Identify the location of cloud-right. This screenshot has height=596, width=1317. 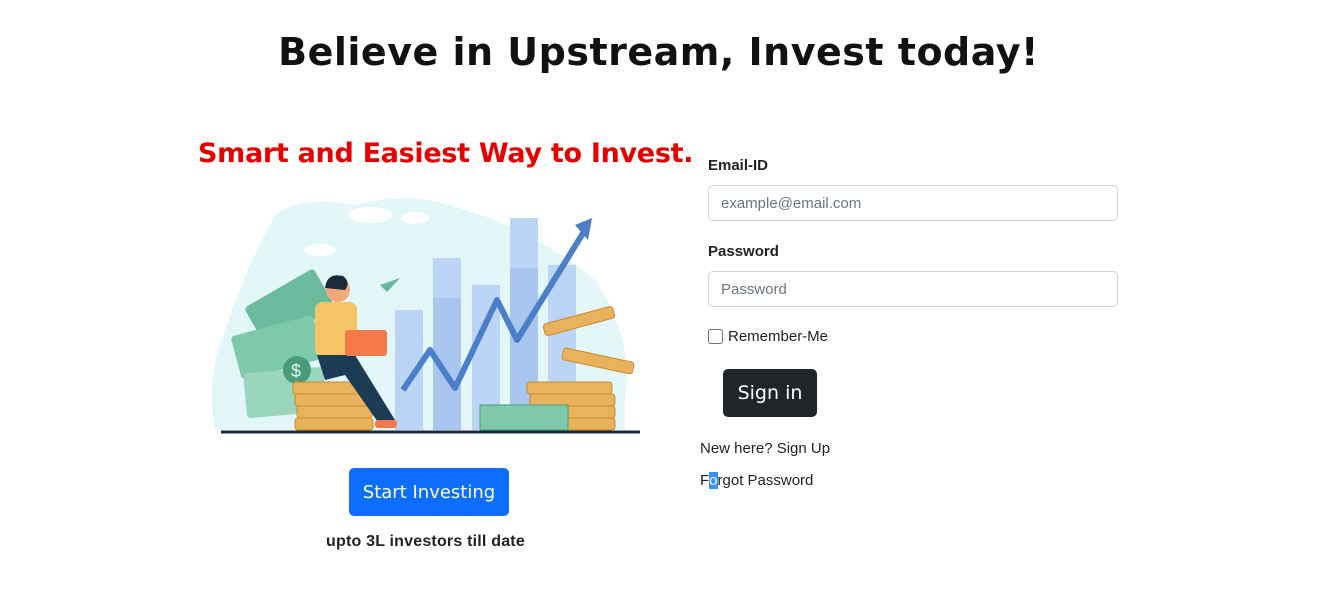
(415, 218).